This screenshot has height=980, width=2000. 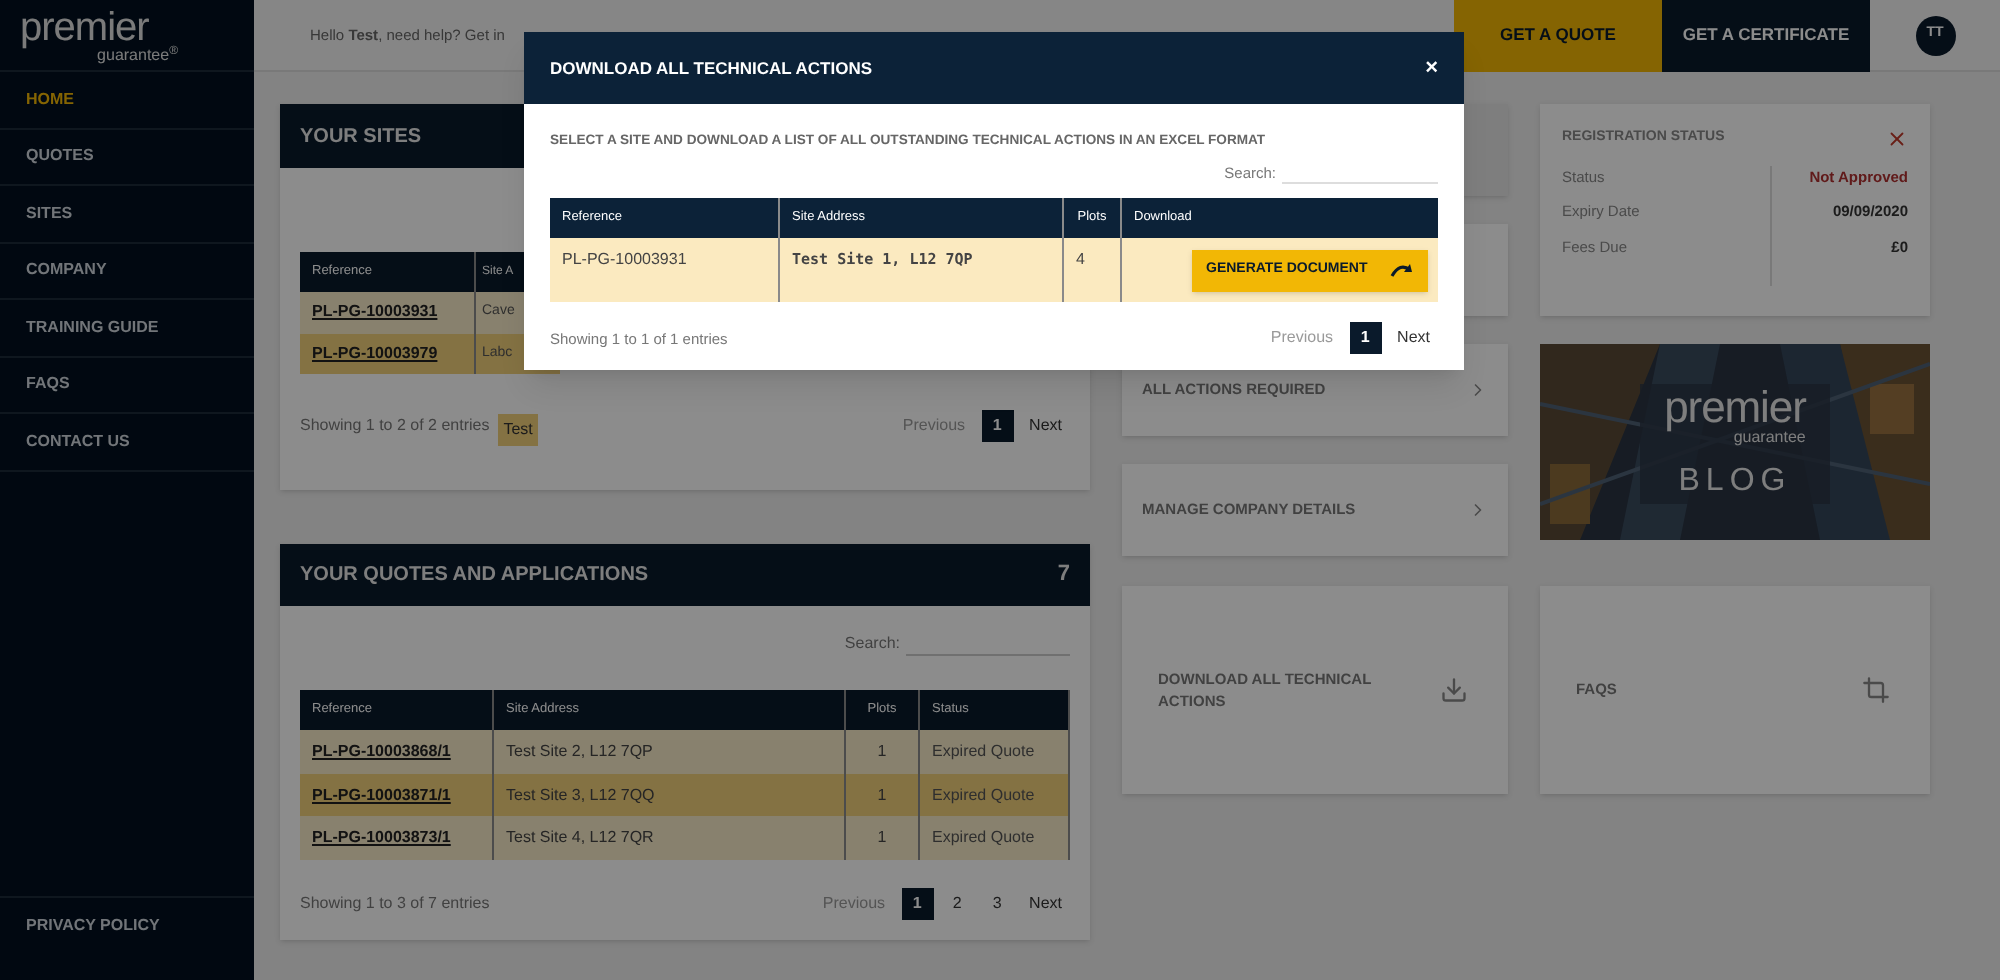 I want to click on search-label: Search:, so click(x=872, y=644).